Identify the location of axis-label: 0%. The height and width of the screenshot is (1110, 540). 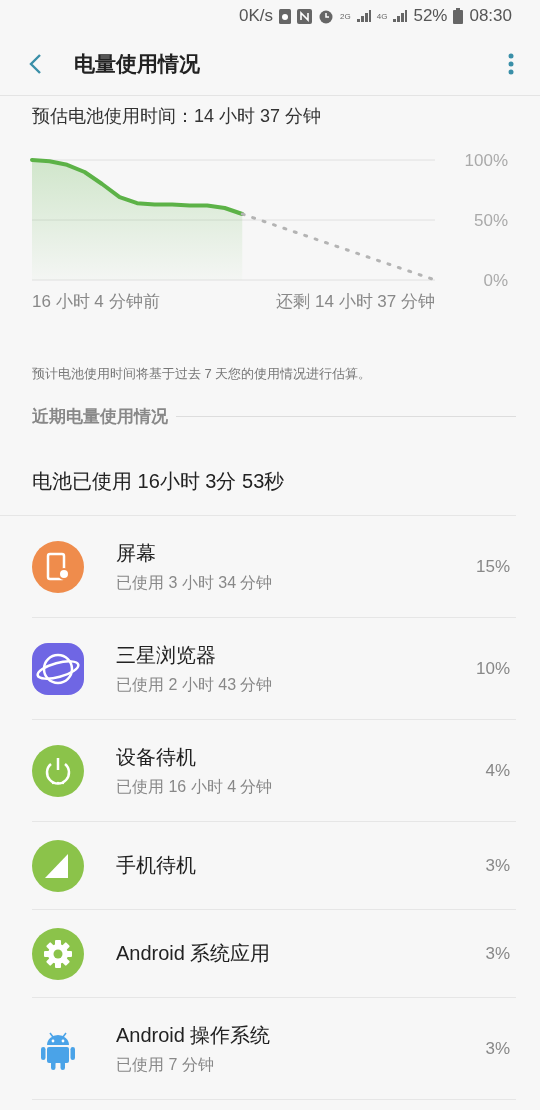
(495, 280).